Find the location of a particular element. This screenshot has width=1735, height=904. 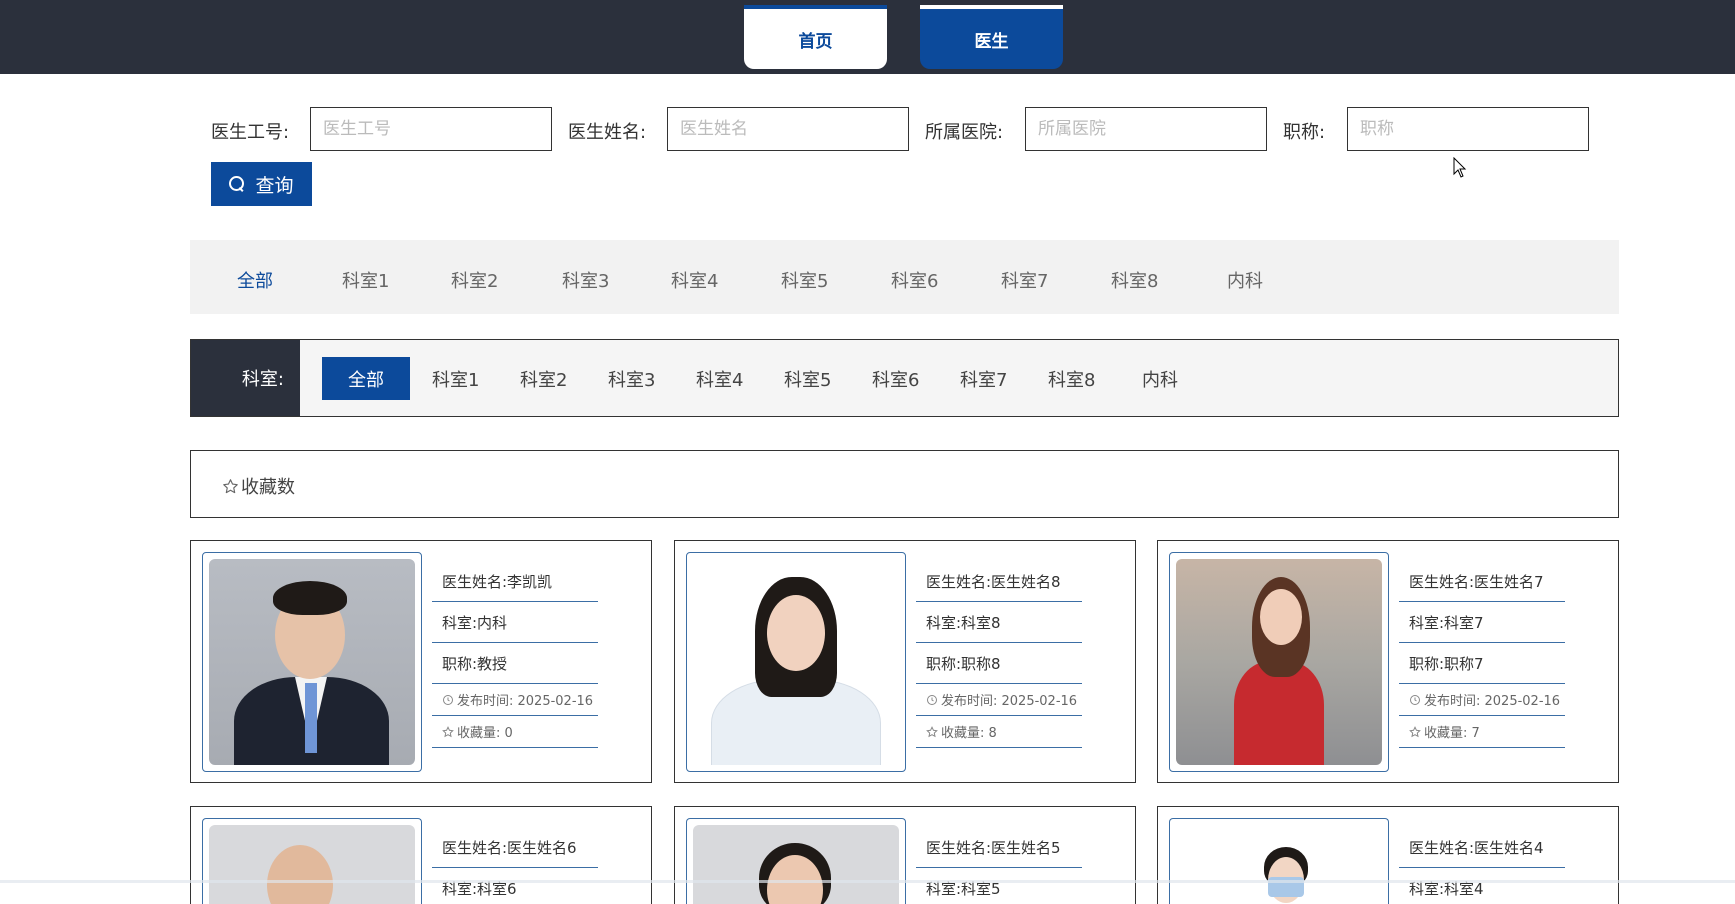

doctor-title: 职称:职称7 is located at coordinates (1482, 663).